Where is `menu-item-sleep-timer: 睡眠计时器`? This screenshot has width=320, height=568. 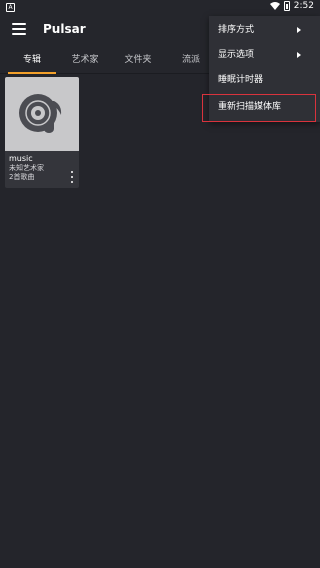 menu-item-sleep-timer: 睡眠计时器 is located at coordinates (264, 80).